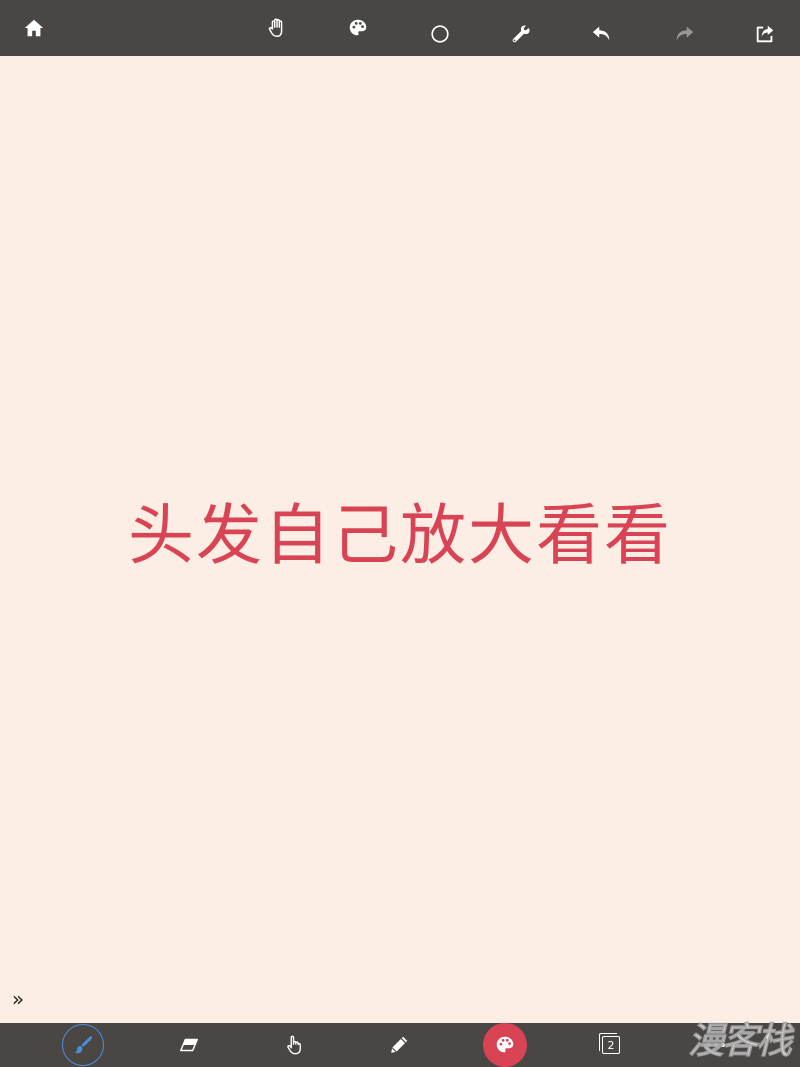  I want to click on home-button, so click(34, 28).